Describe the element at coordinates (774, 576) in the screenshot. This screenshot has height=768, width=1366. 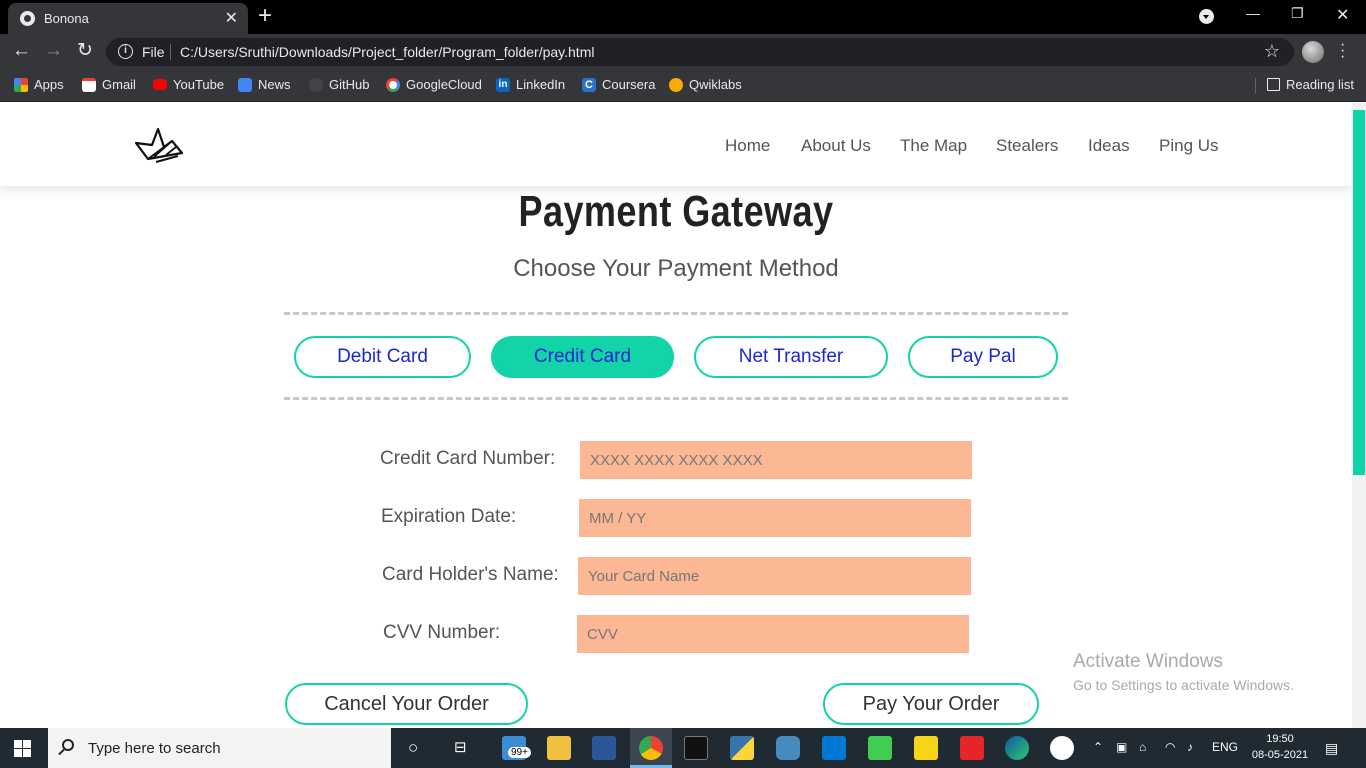
I see `holder-name-input` at that location.